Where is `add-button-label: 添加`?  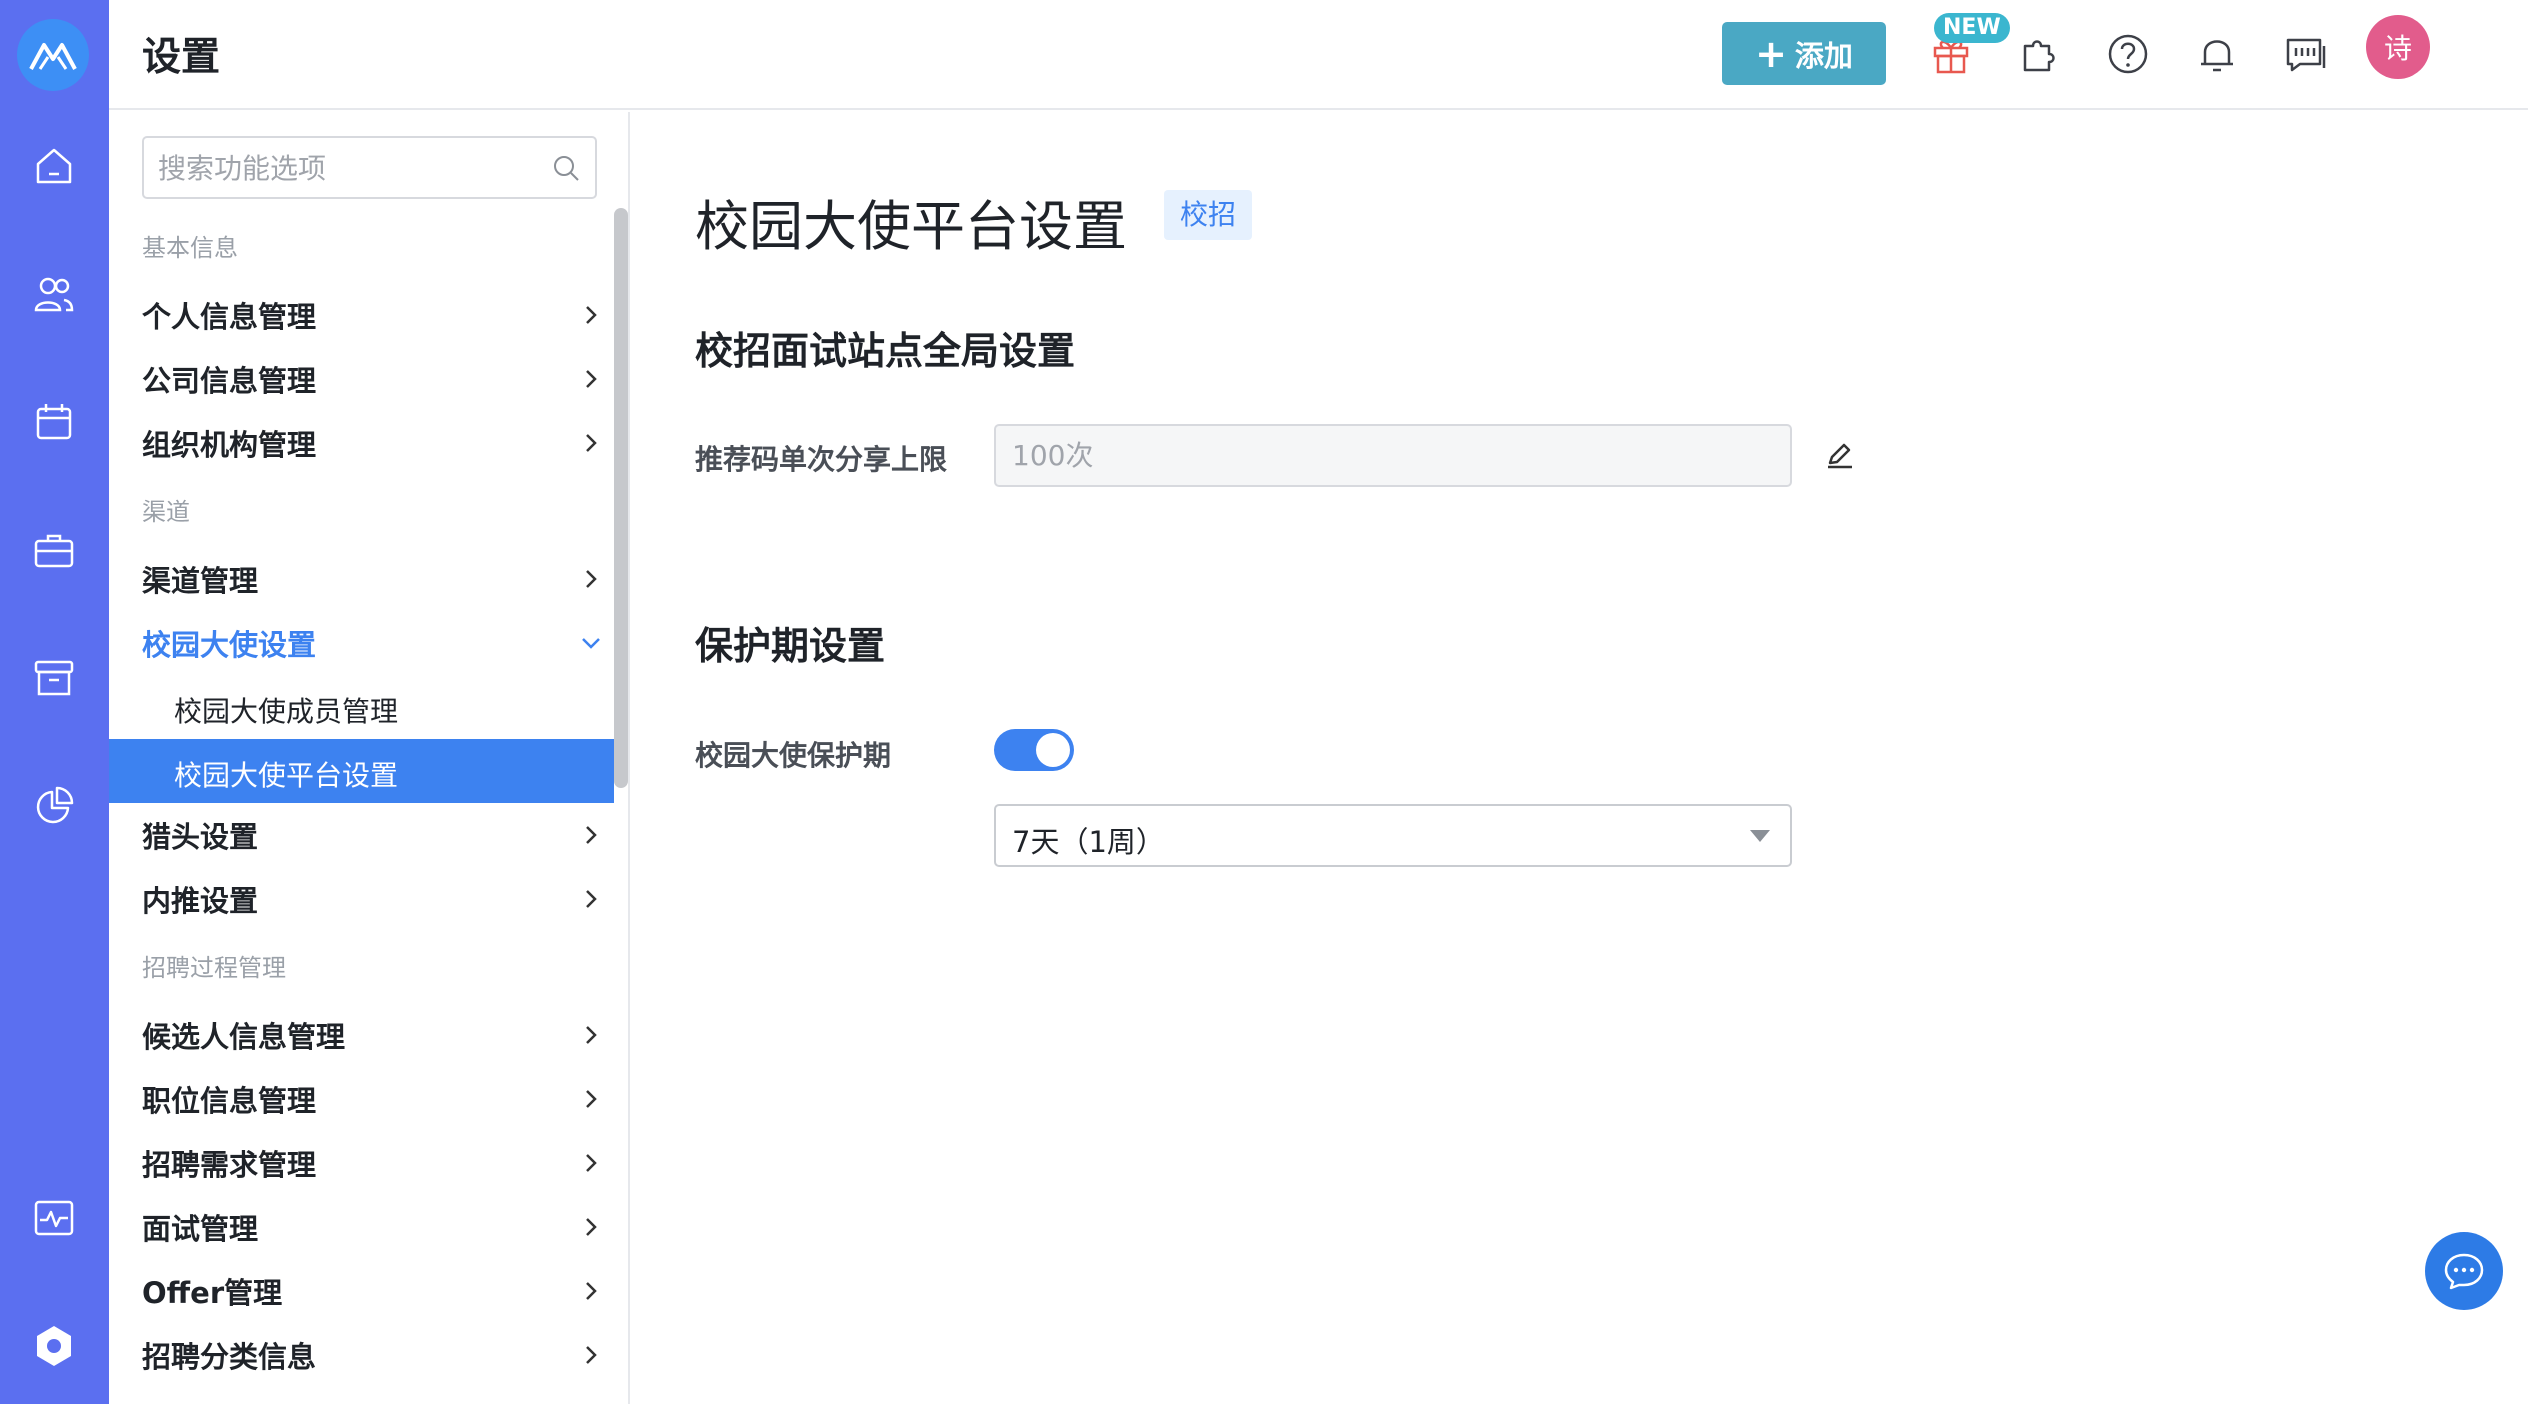 add-button-label: 添加 is located at coordinates (1823, 55).